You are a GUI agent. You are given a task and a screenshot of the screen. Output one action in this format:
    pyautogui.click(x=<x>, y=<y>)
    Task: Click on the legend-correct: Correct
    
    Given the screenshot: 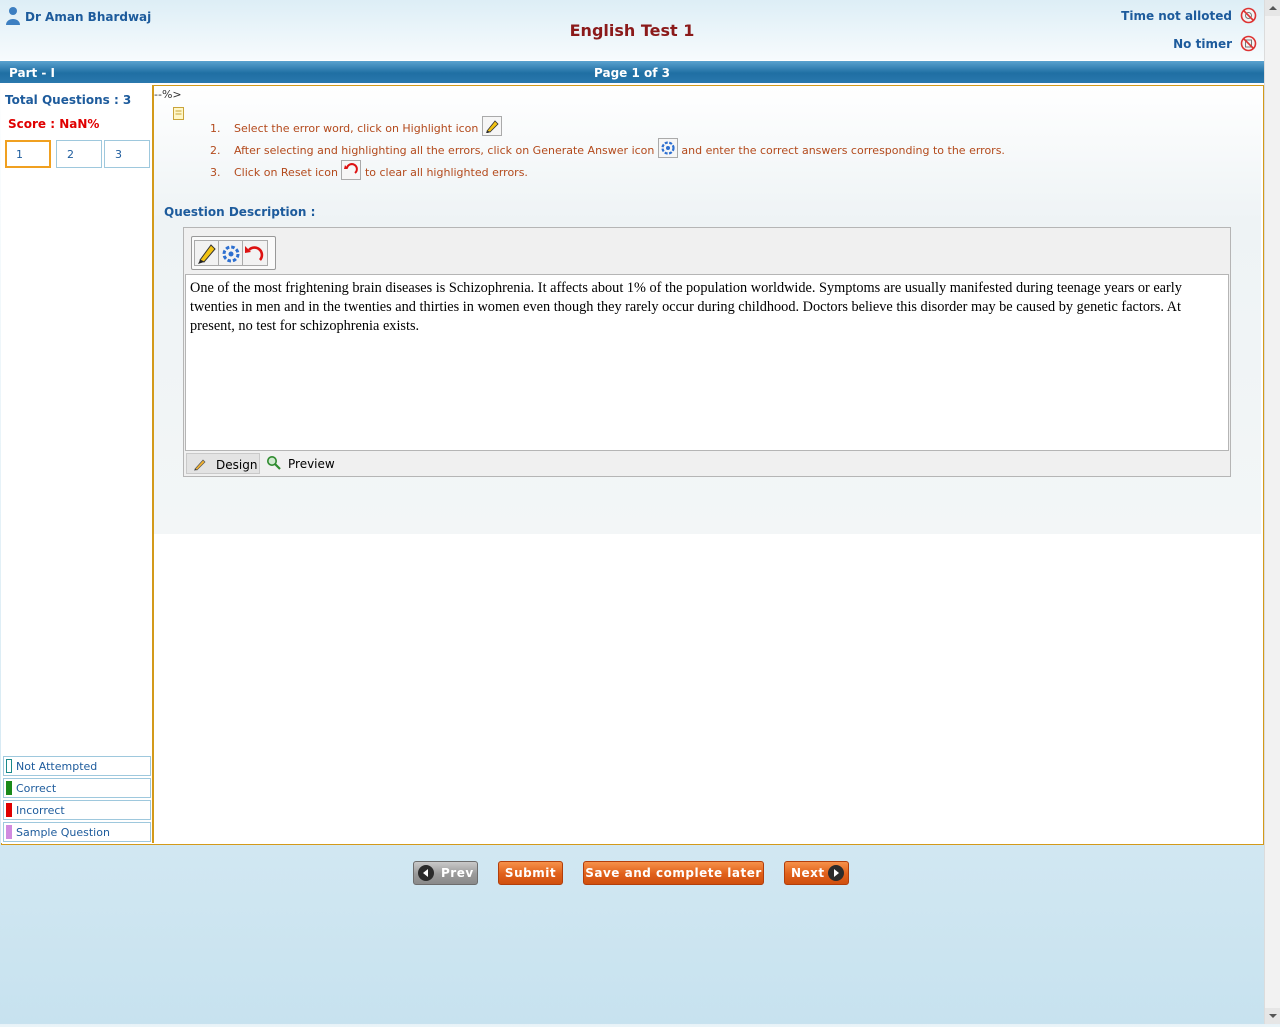 What is the action you would take?
    pyautogui.click(x=77, y=788)
    